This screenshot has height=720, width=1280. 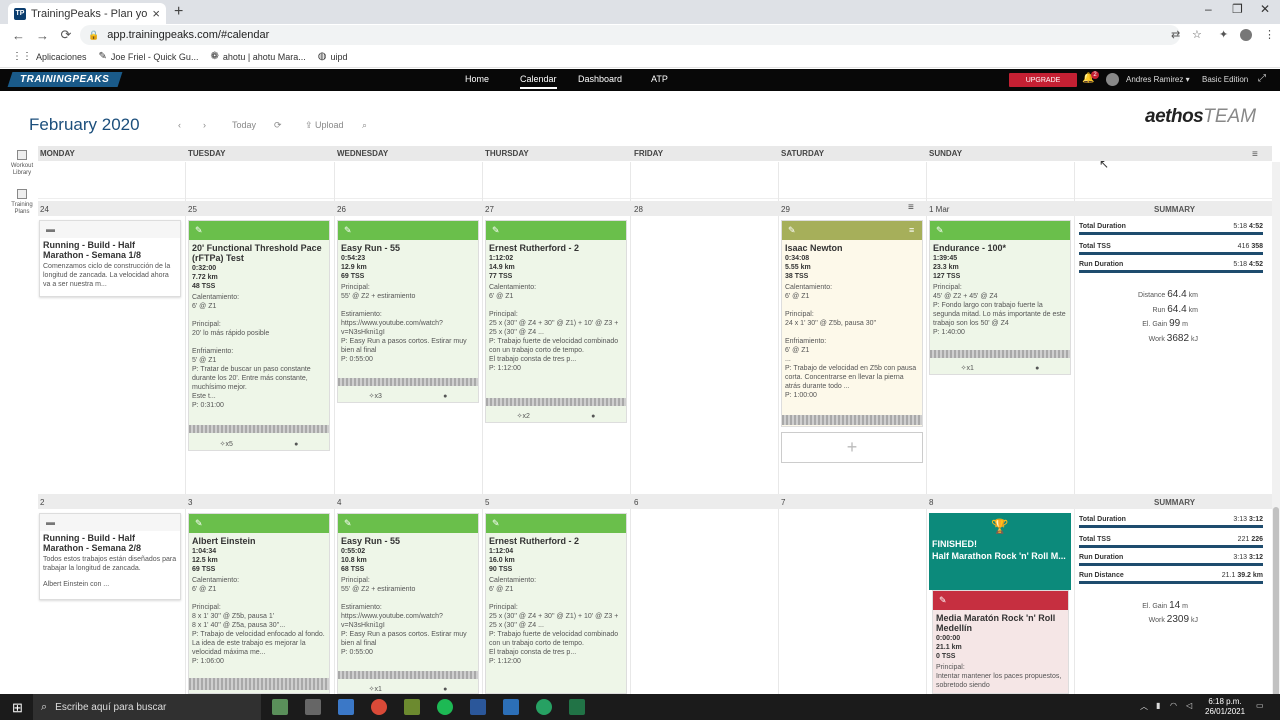 I want to click on bookmark-uipd: ◍ uipd, so click(x=333, y=56).